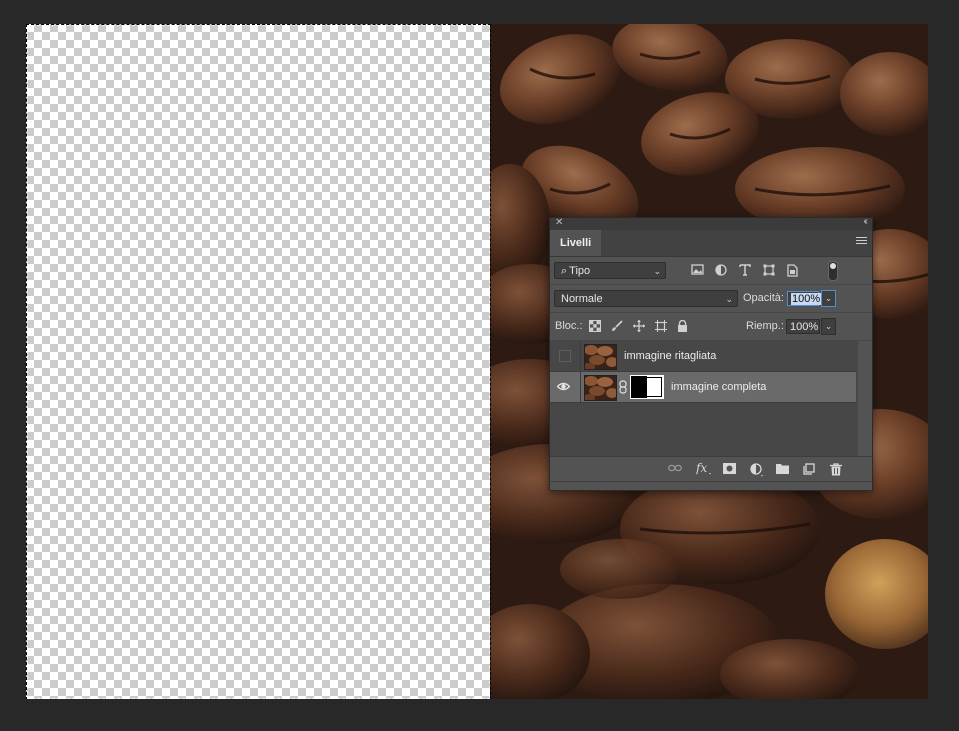 Image resolution: width=959 pixels, height=731 pixels. I want to click on collapse-icon: ‹‹, so click(865, 221).